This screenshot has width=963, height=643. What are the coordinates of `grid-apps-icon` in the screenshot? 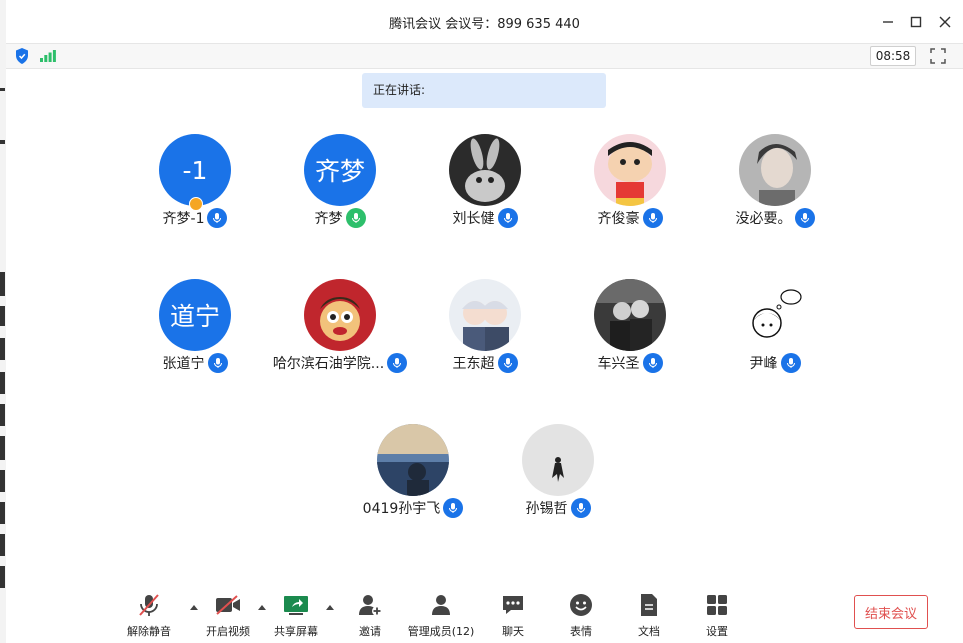 It's located at (717, 605).